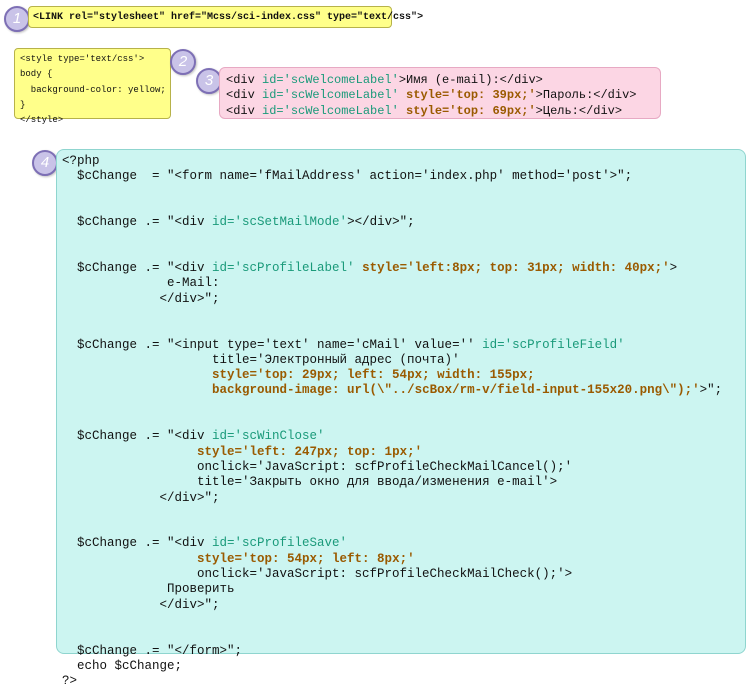  What do you see at coordinates (403, 283) in the screenshot?
I see `code-line: e-Mail:` at bounding box center [403, 283].